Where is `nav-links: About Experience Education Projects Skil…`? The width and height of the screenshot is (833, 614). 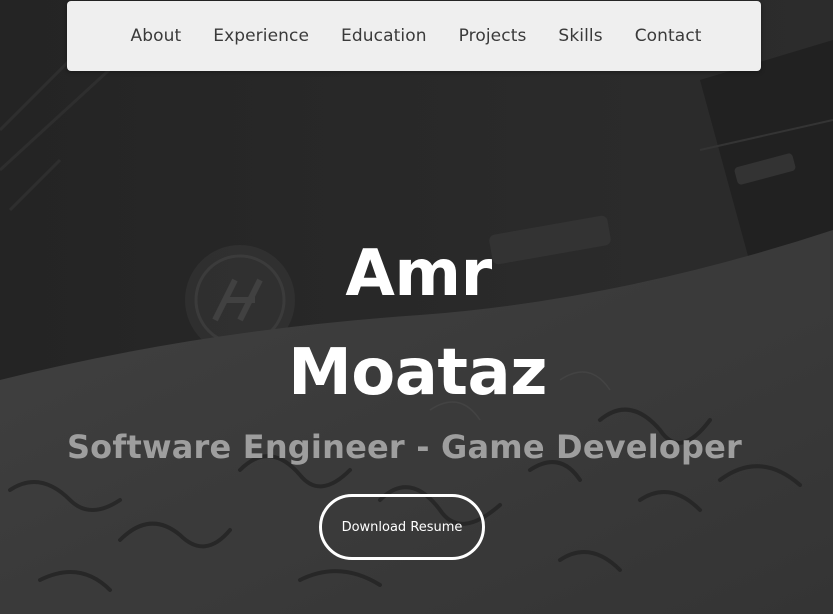
nav-links: About Experience Education Projects Skil… is located at coordinates (415, 36).